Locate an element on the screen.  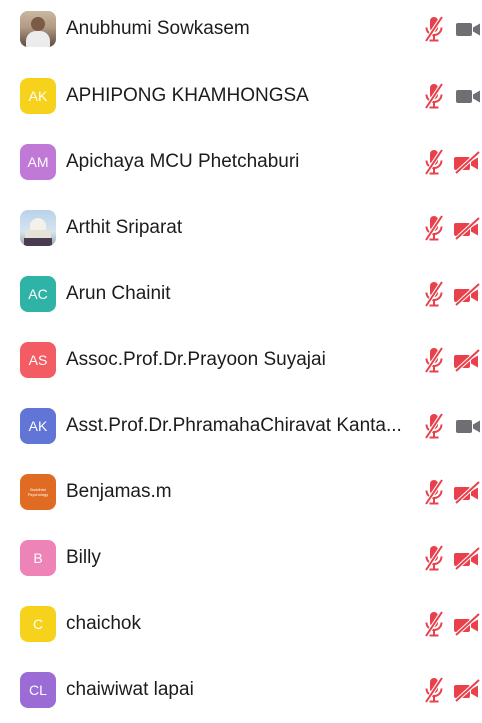
participant-name: Apichaya MCU Phetchaburi is located at coordinates (183, 161).